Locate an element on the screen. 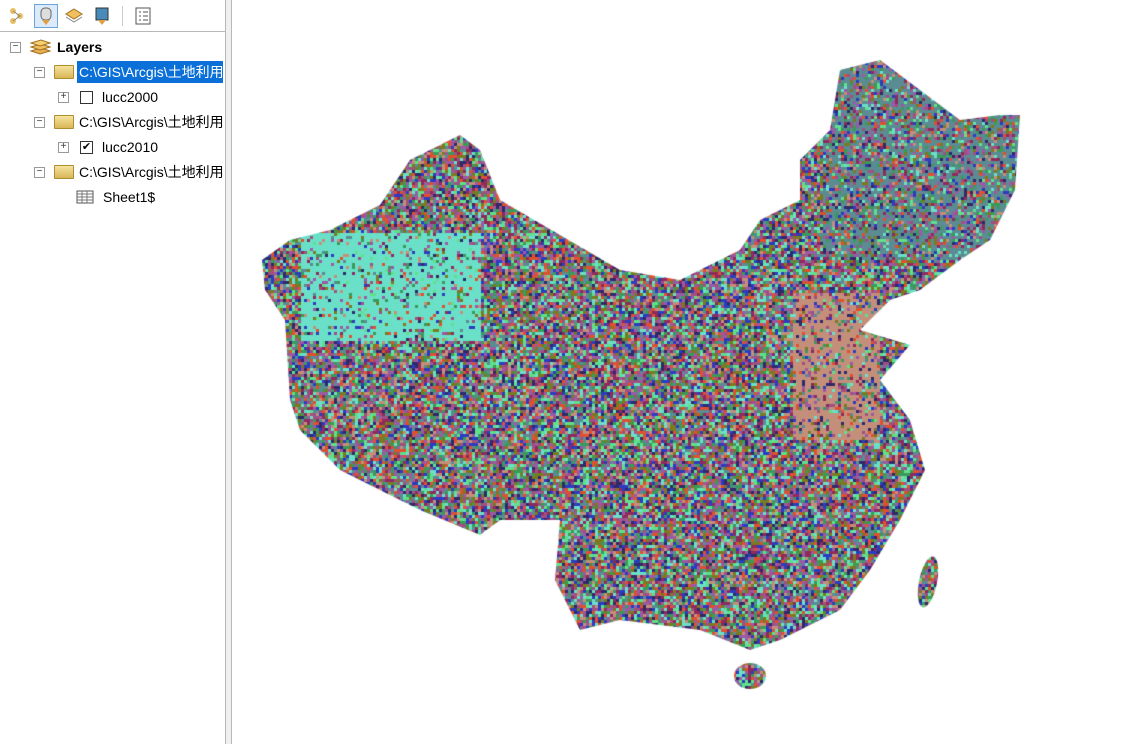  visibility-checkbox is located at coordinates (86, 97).